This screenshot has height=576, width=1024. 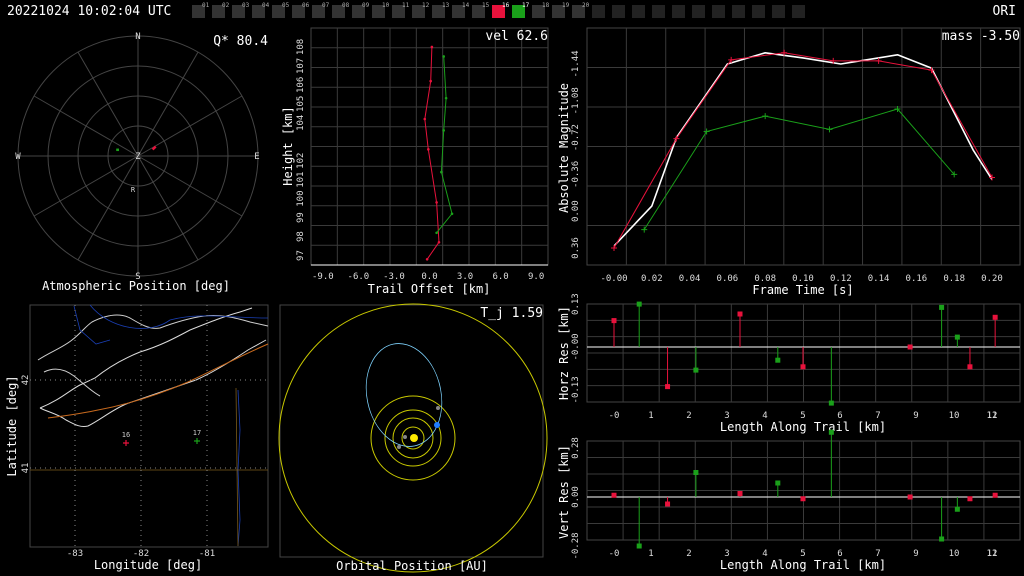 I want to click on magnitude-ytick: 0.00, so click(x=576, y=211).